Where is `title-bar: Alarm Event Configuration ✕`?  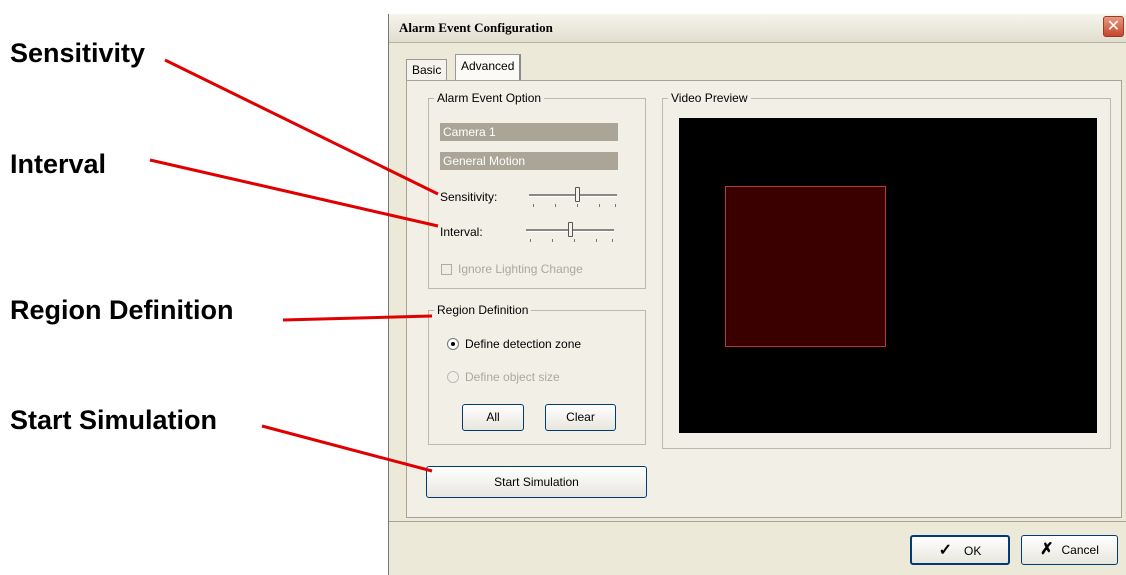 title-bar: Alarm Event Configuration ✕ is located at coordinates (757, 28).